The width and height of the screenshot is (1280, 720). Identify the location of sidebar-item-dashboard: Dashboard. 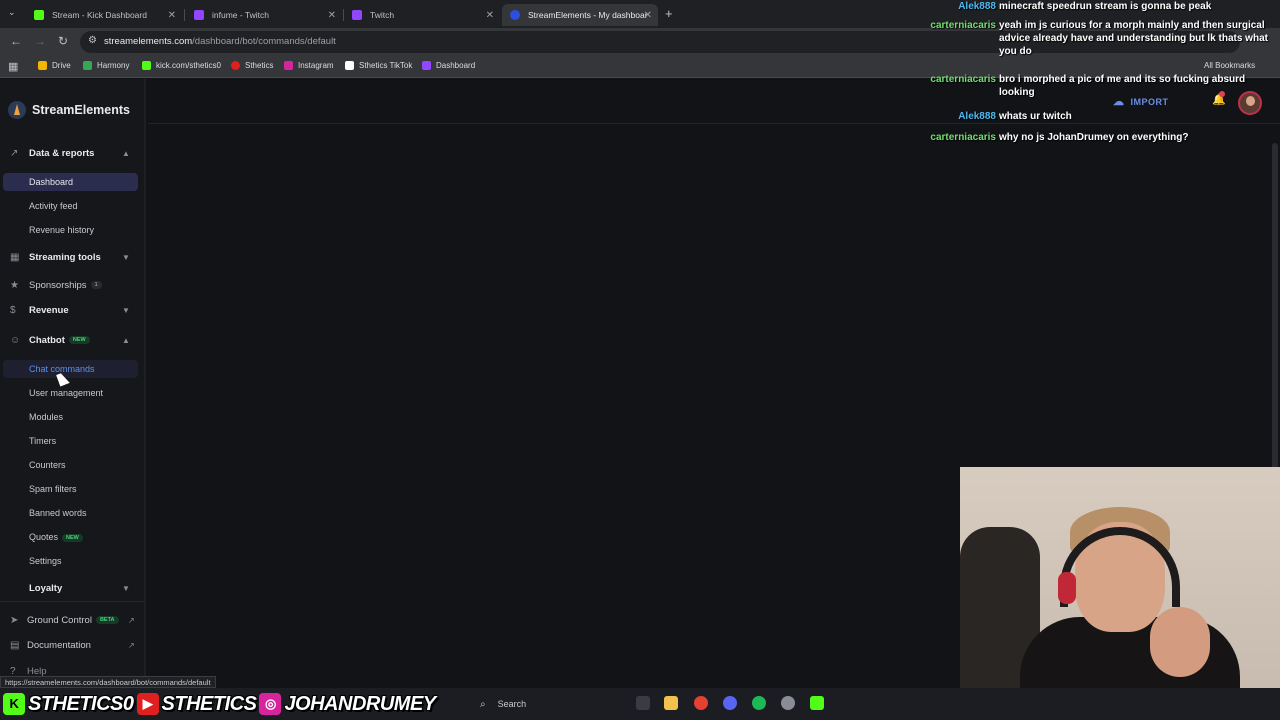
(70, 182).